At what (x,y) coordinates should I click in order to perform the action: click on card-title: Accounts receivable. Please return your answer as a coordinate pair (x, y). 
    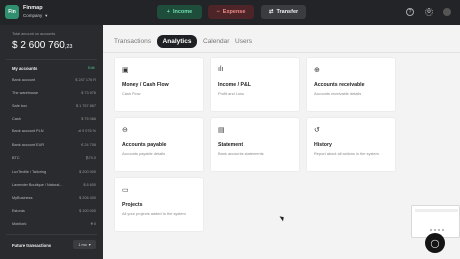
    Looking at the image, I should click on (339, 85).